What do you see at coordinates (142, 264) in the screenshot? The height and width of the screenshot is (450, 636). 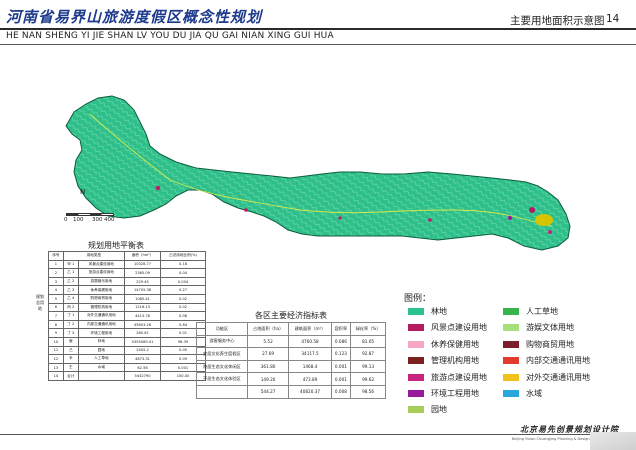 I see `table-cell: 10328.77` at bounding box center [142, 264].